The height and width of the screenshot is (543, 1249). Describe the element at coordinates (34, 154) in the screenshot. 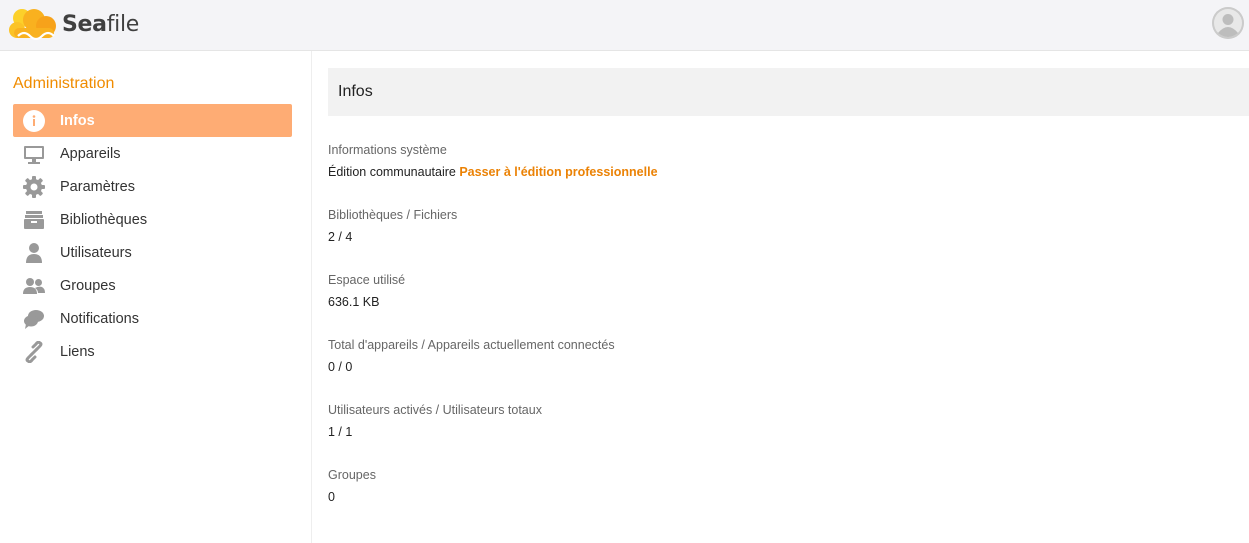

I see `desktop-icon` at that location.